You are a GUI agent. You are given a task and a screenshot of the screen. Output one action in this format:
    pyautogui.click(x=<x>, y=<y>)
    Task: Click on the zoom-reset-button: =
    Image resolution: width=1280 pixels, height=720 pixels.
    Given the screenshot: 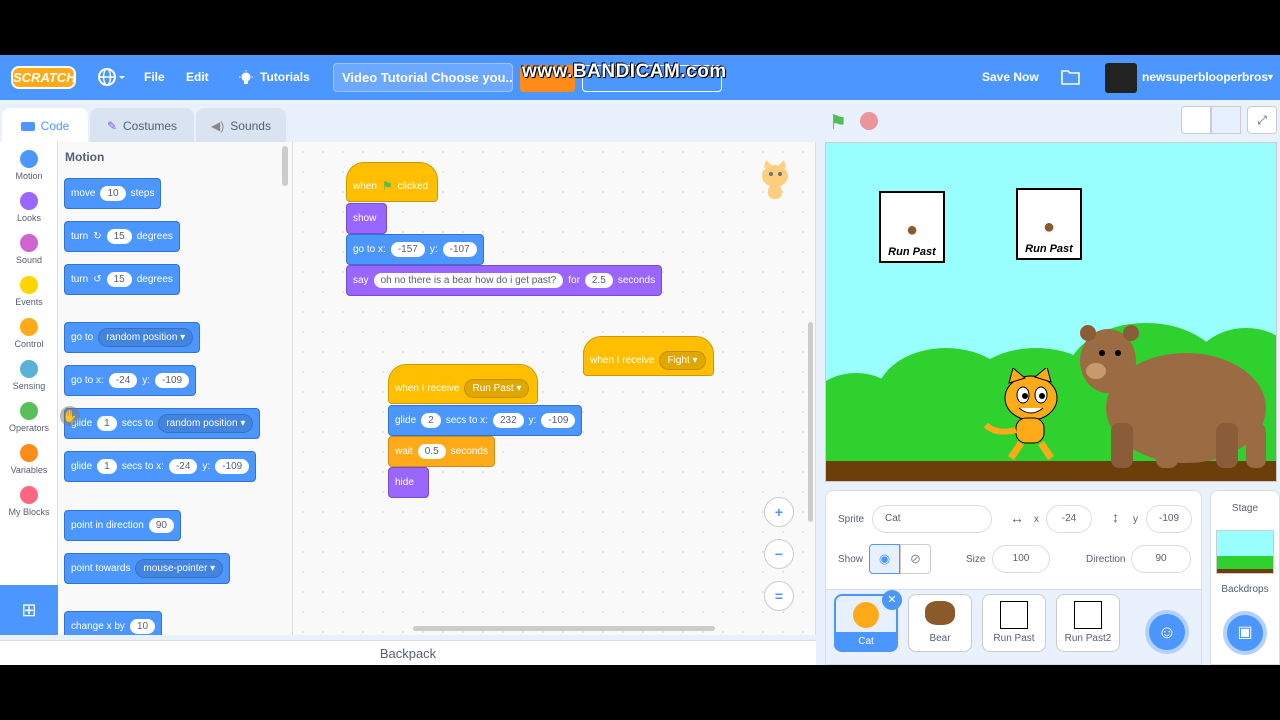 What is the action you would take?
    pyautogui.click(x=779, y=596)
    